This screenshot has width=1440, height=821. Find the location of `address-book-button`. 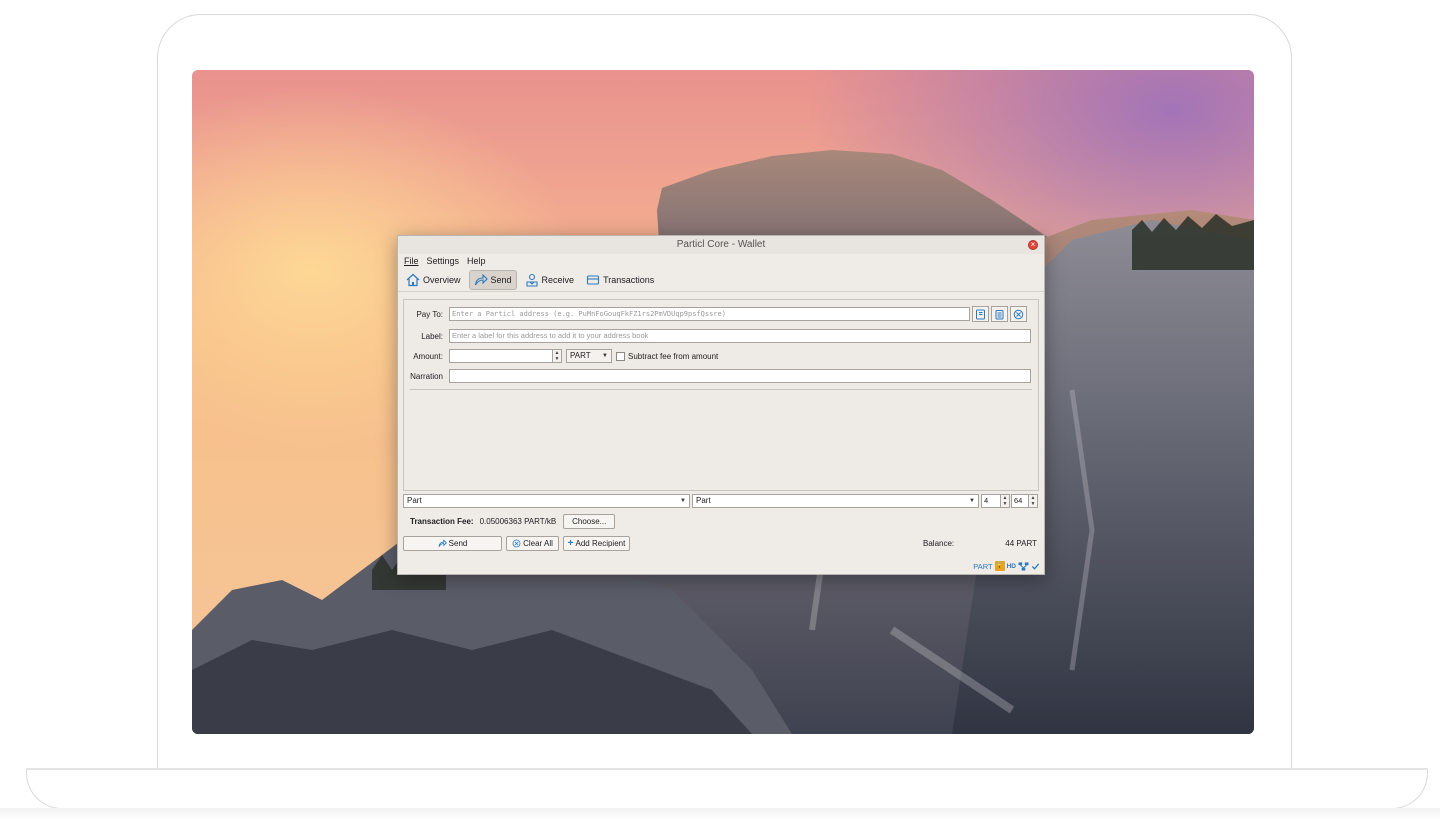

address-book-button is located at coordinates (980, 314).